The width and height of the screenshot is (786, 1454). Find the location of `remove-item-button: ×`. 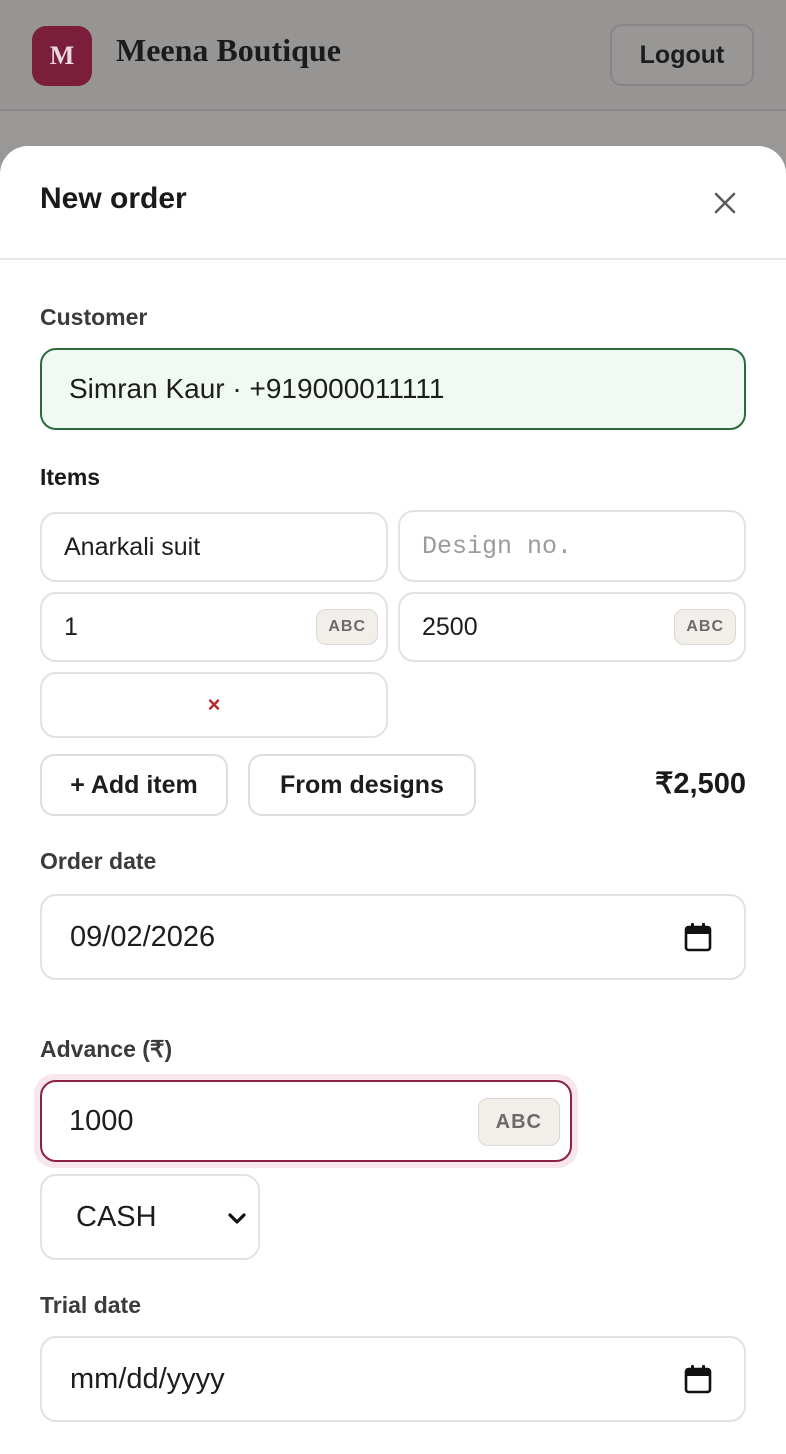

remove-item-button: × is located at coordinates (214, 705).